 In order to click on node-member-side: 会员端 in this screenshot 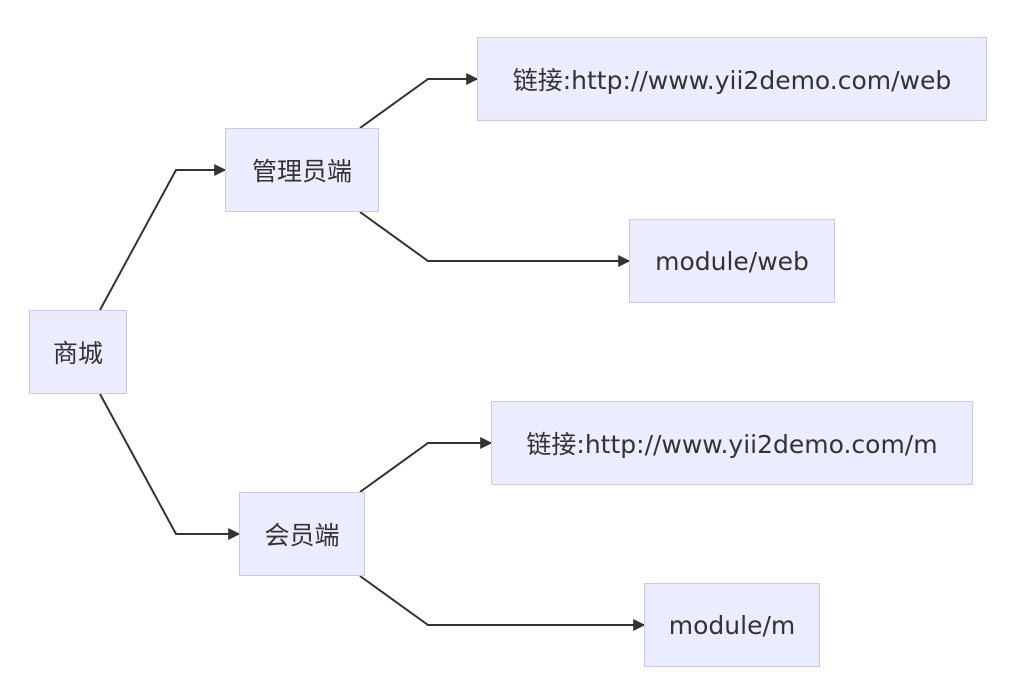, I will do `click(302, 534)`.